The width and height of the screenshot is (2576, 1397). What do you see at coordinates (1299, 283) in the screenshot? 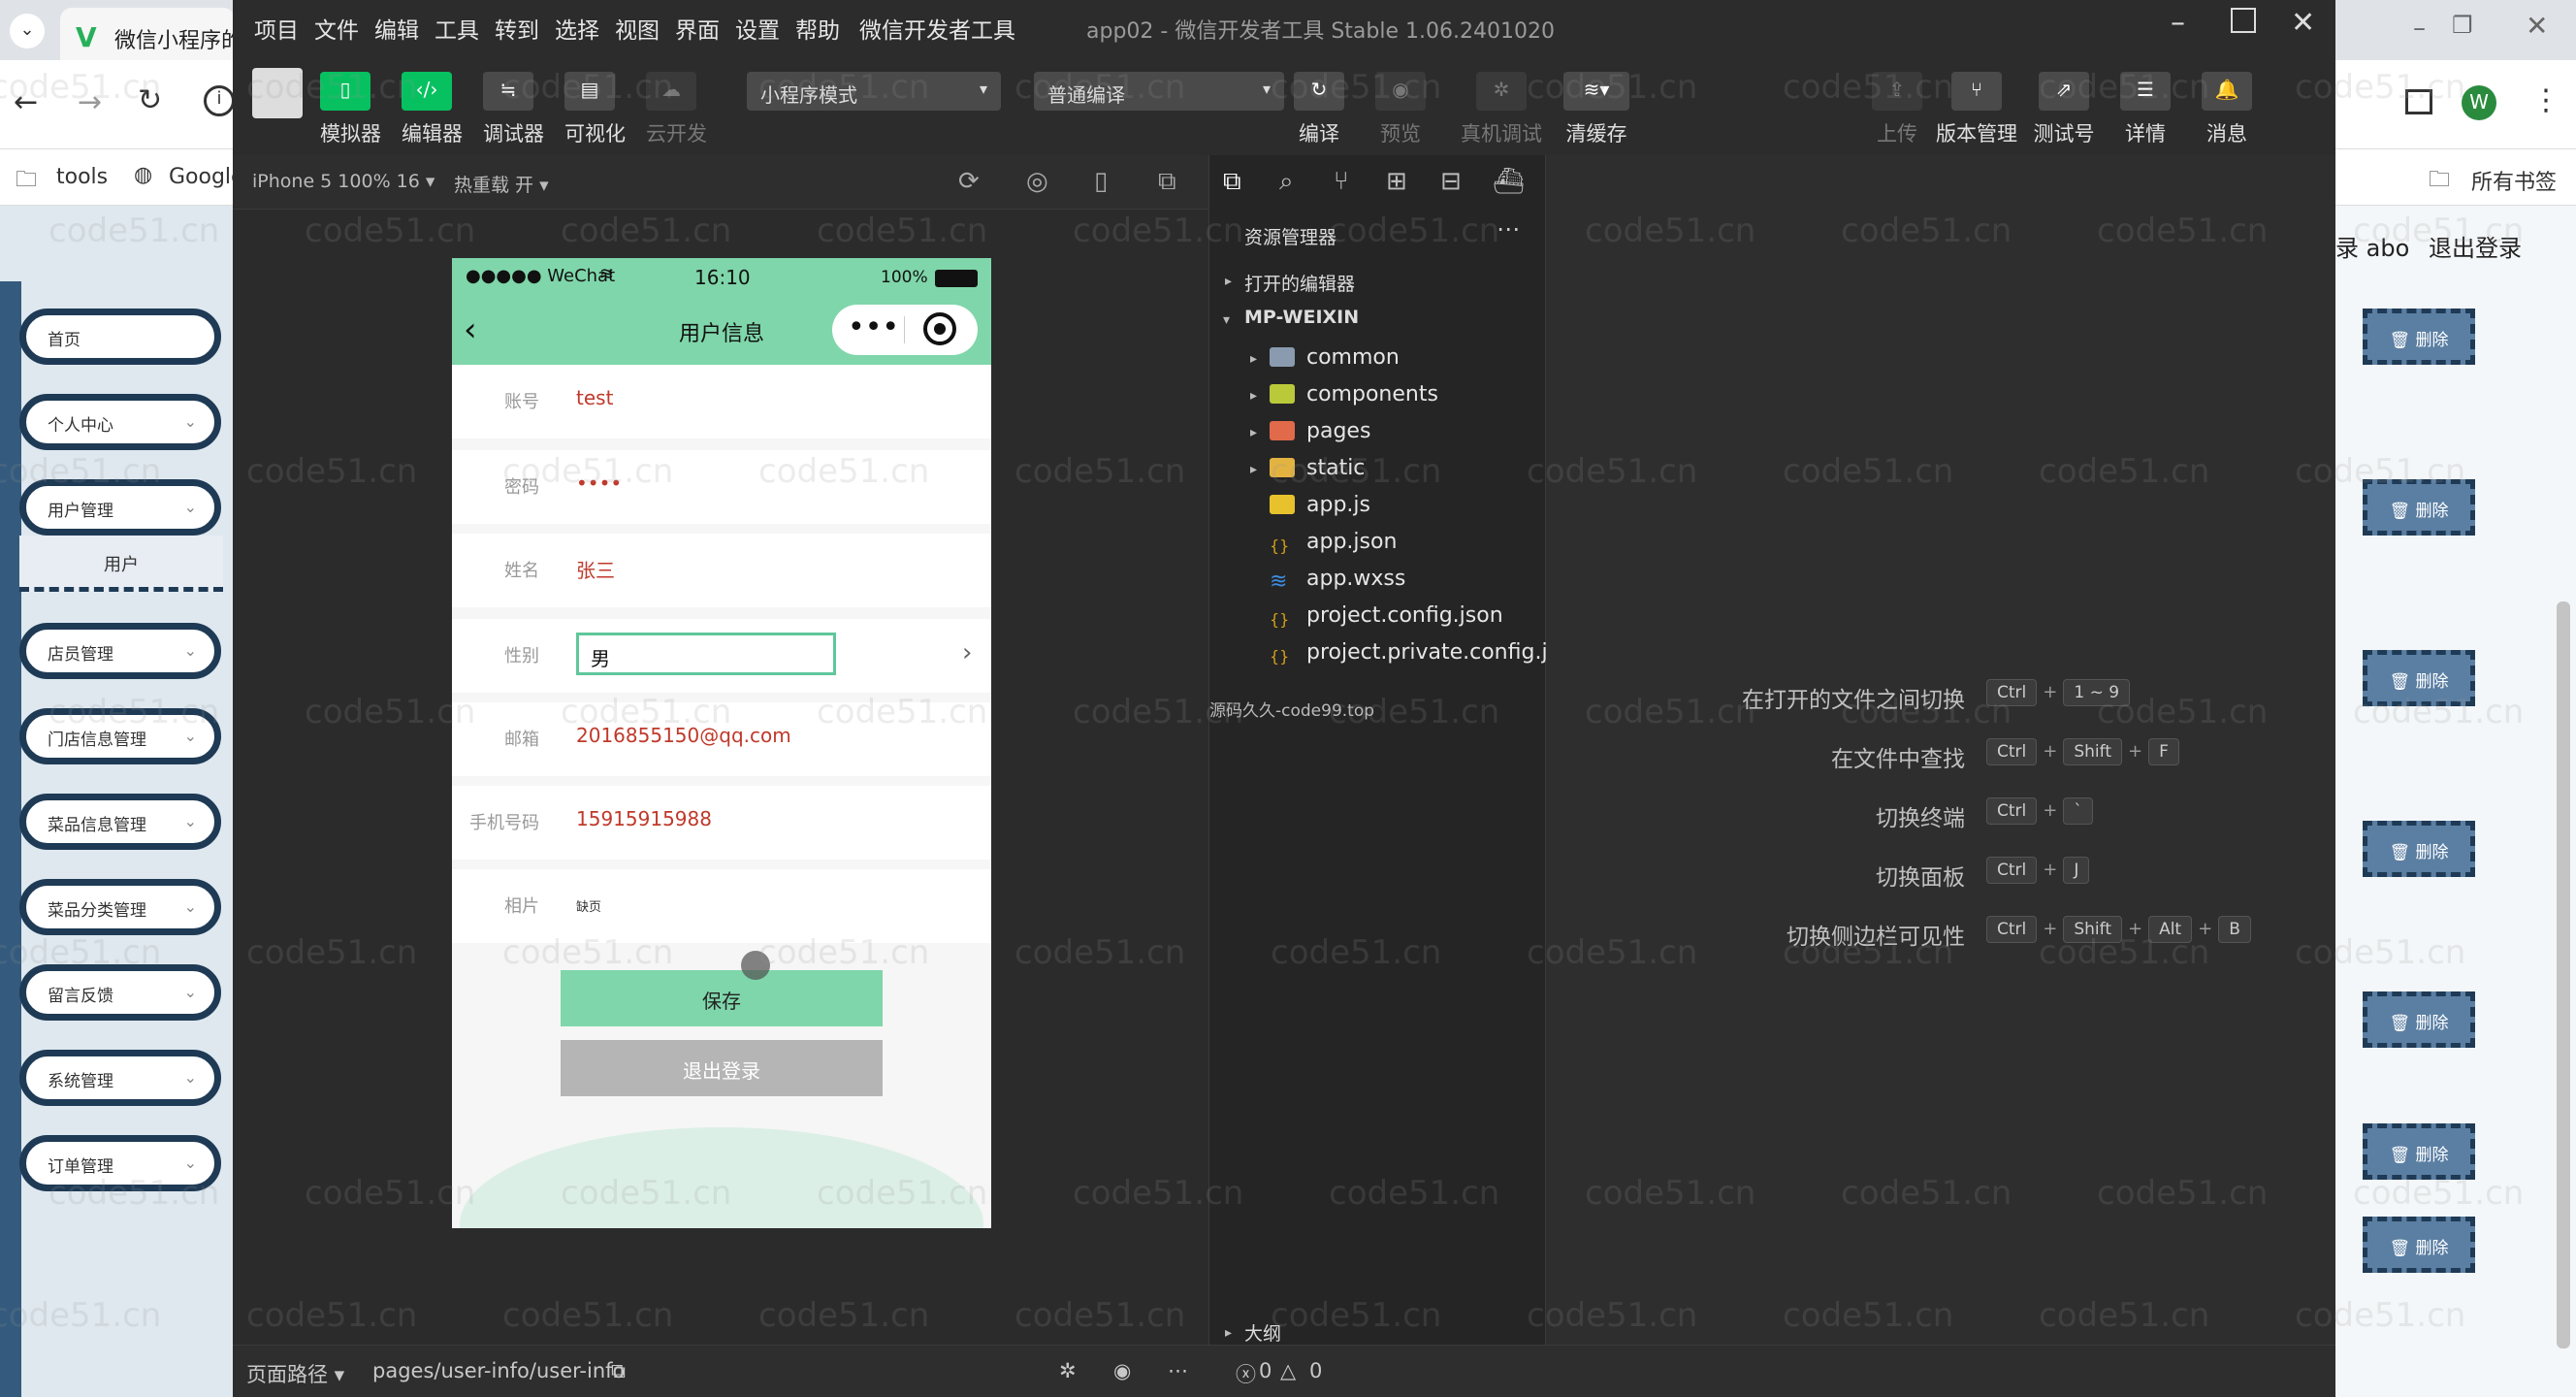
I see `open-editors-section: 打开的编辑器` at bounding box center [1299, 283].